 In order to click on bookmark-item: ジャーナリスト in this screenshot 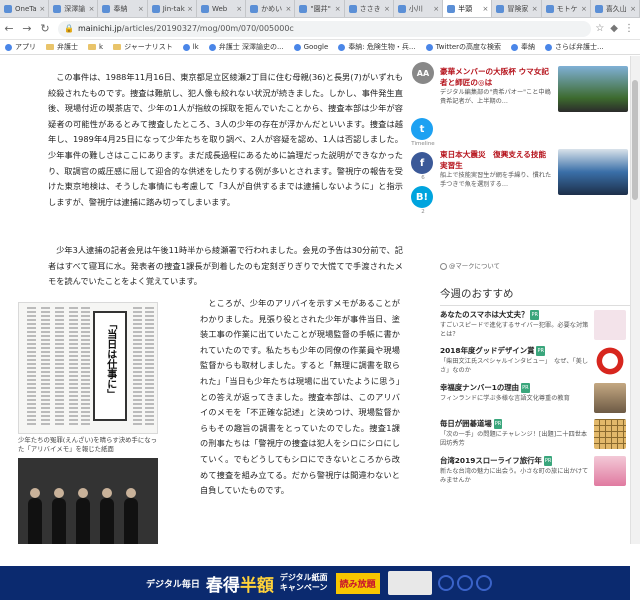, I will do `click(143, 47)`.